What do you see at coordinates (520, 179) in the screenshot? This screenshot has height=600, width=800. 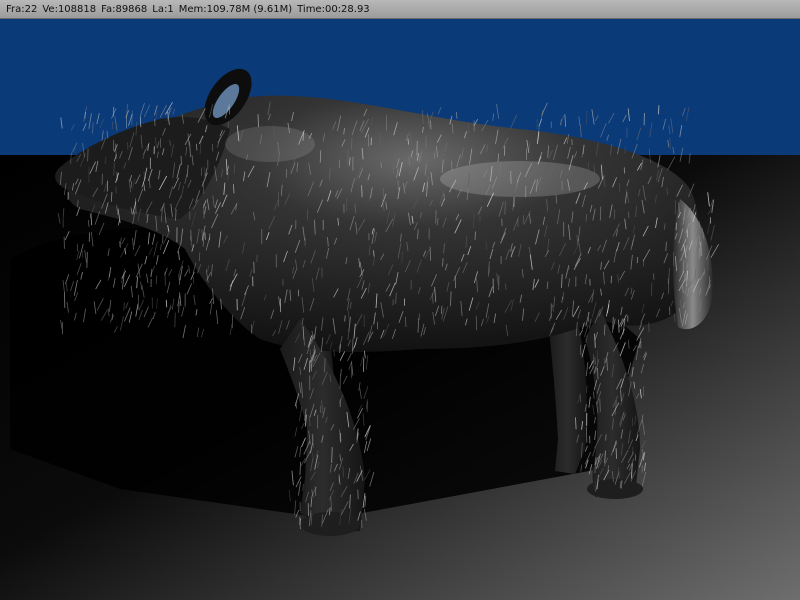 I see `boar-back-highlight` at bounding box center [520, 179].